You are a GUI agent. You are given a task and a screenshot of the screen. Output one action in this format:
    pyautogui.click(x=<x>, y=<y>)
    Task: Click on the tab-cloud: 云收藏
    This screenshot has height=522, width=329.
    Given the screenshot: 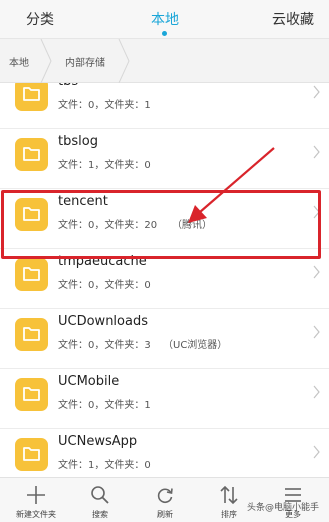 What is the action you would take?
    pyautogui.click(x=293, y=19)
    